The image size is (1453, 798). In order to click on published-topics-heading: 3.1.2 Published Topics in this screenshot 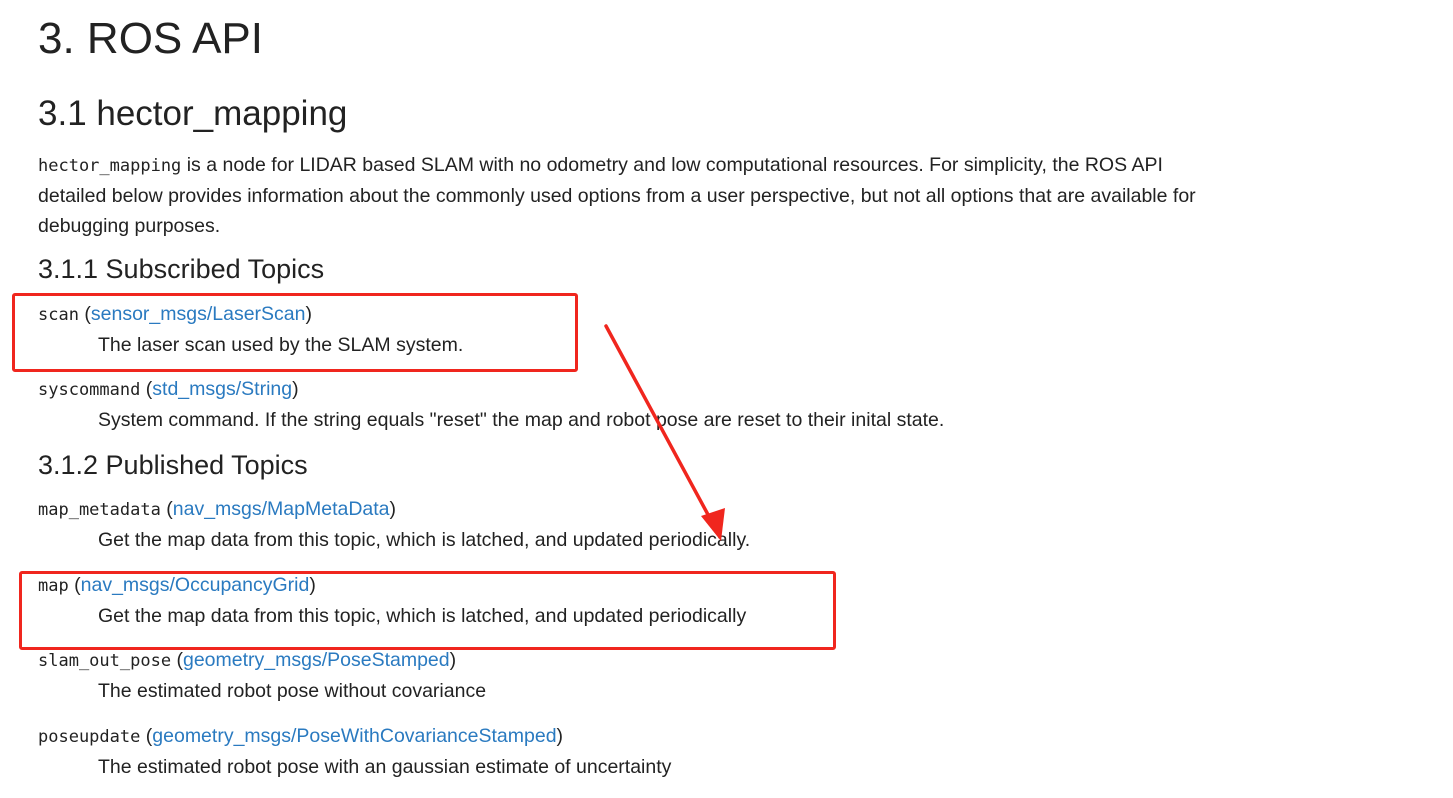, I will do `click(173, 465)`.